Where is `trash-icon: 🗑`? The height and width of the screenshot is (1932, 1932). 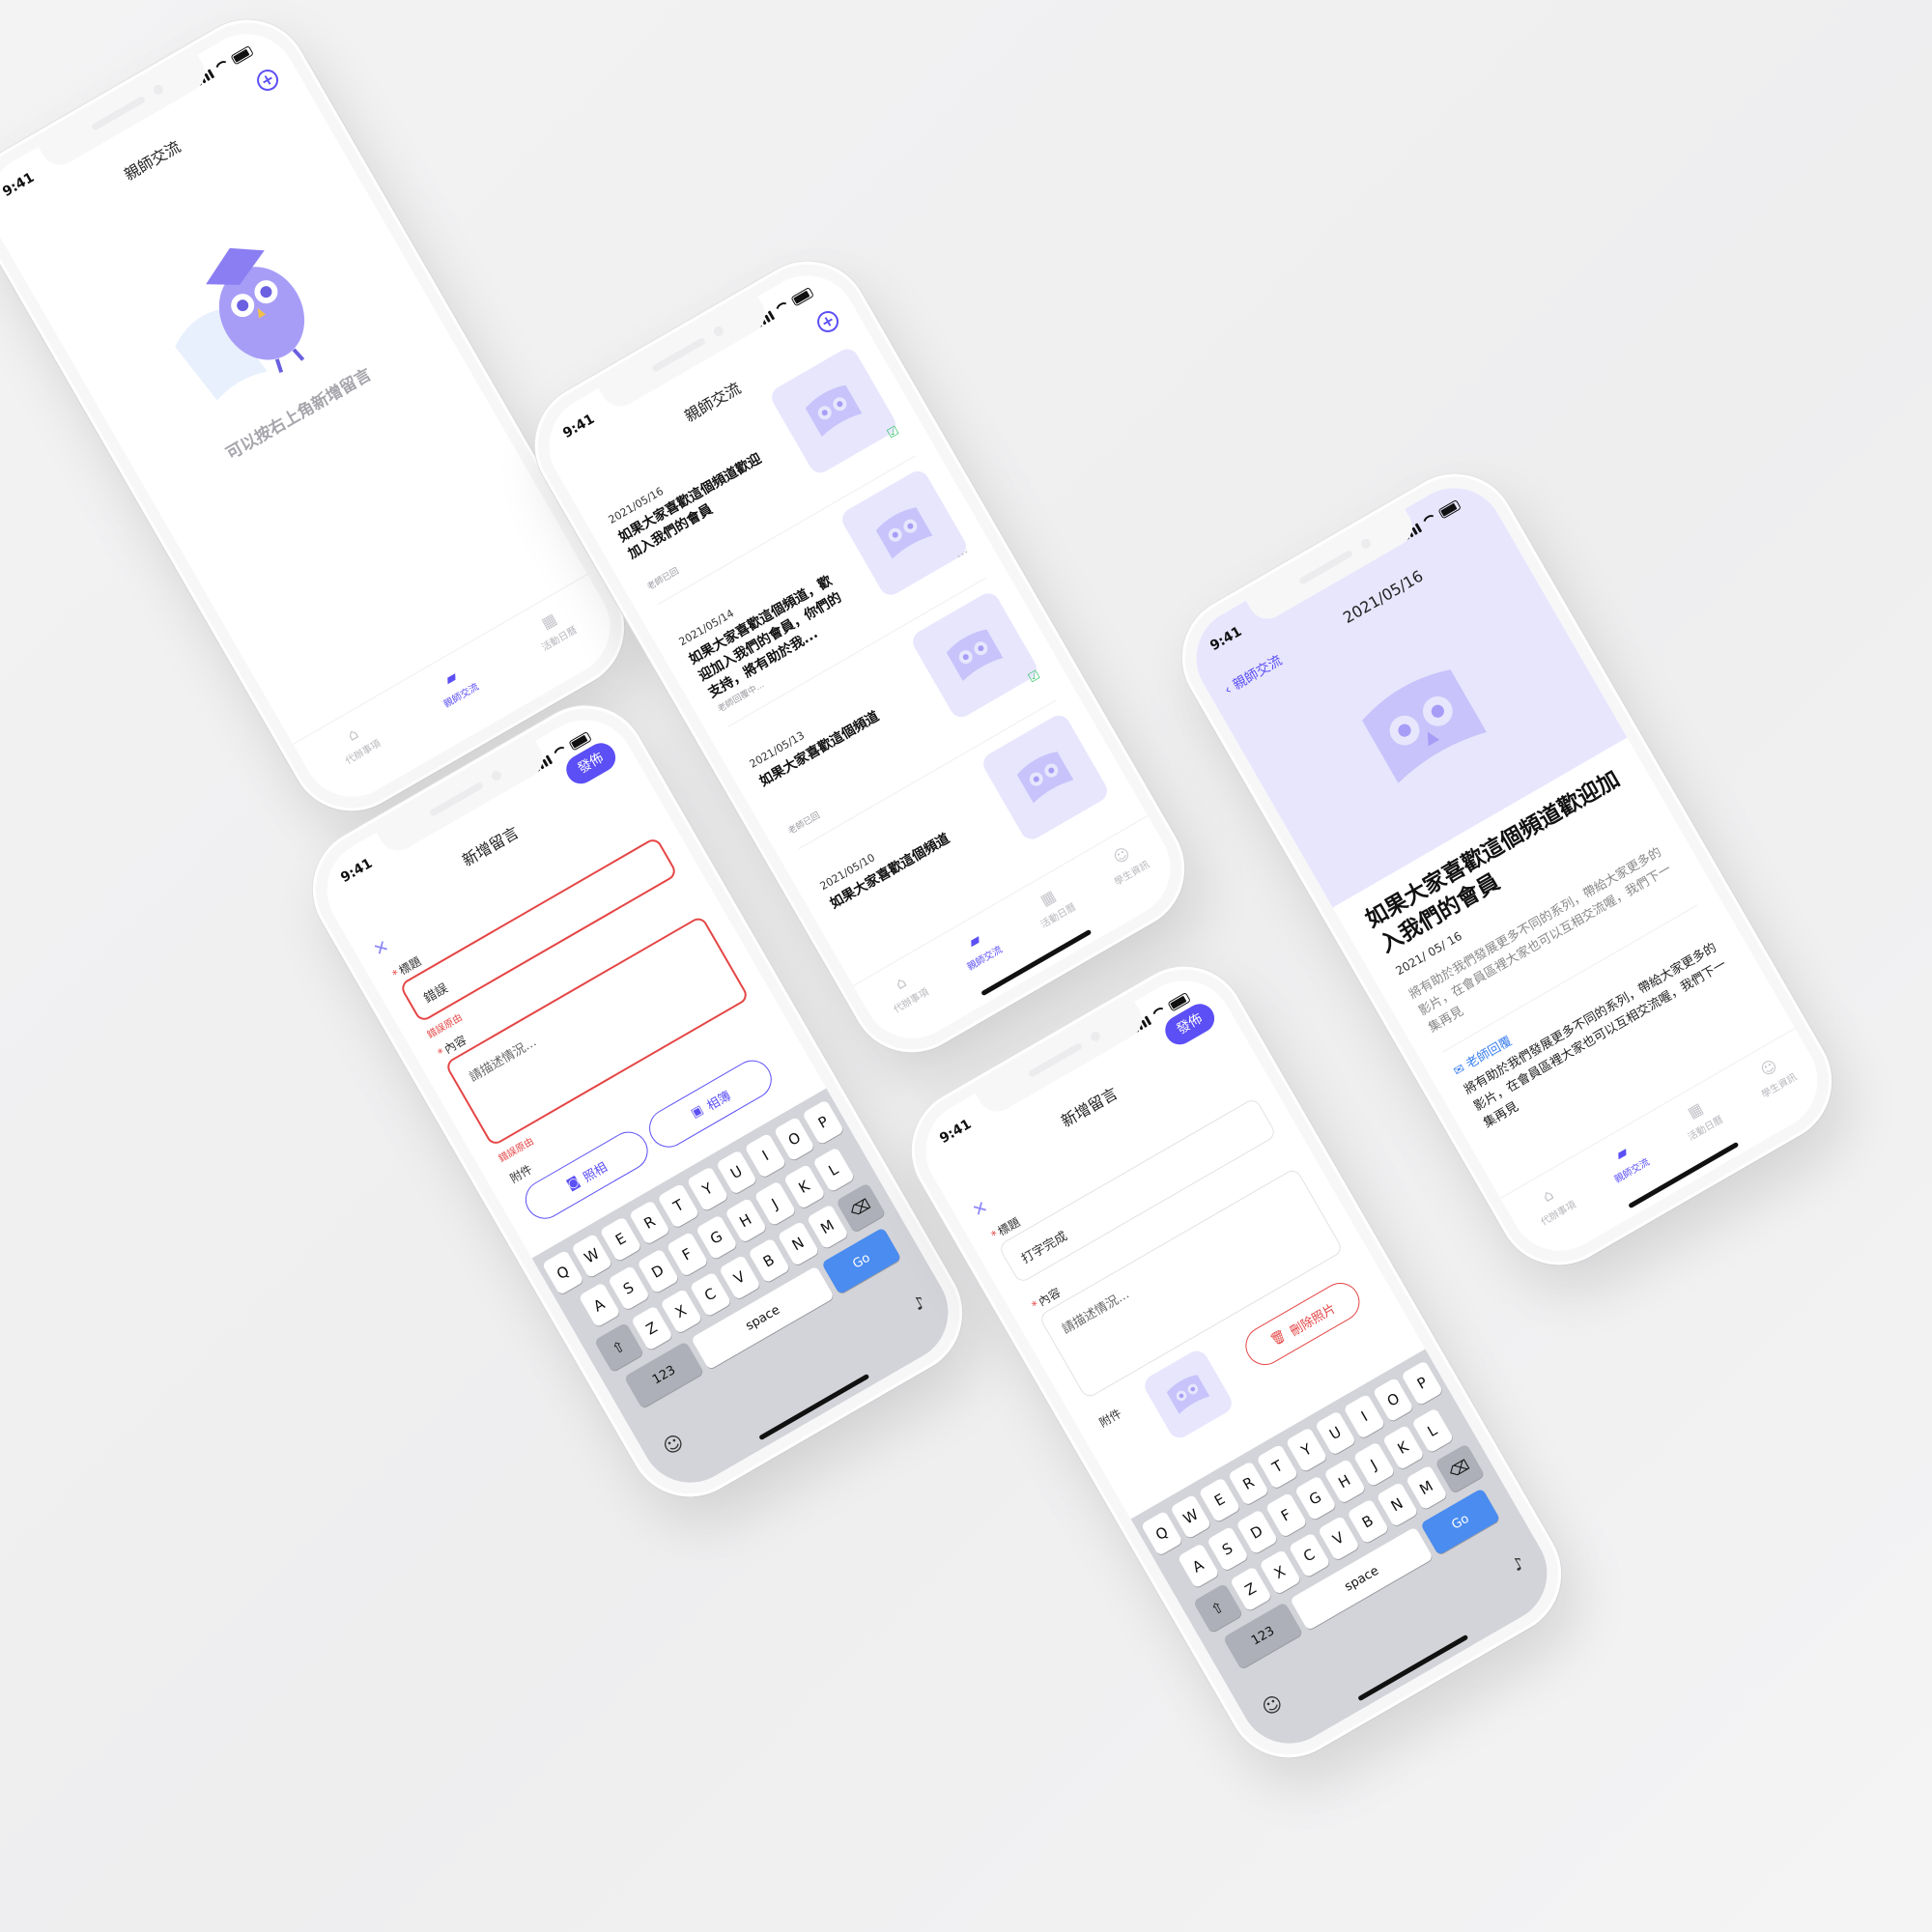
trash-icon: 🗑 is located at coordinates (1278, 1338).